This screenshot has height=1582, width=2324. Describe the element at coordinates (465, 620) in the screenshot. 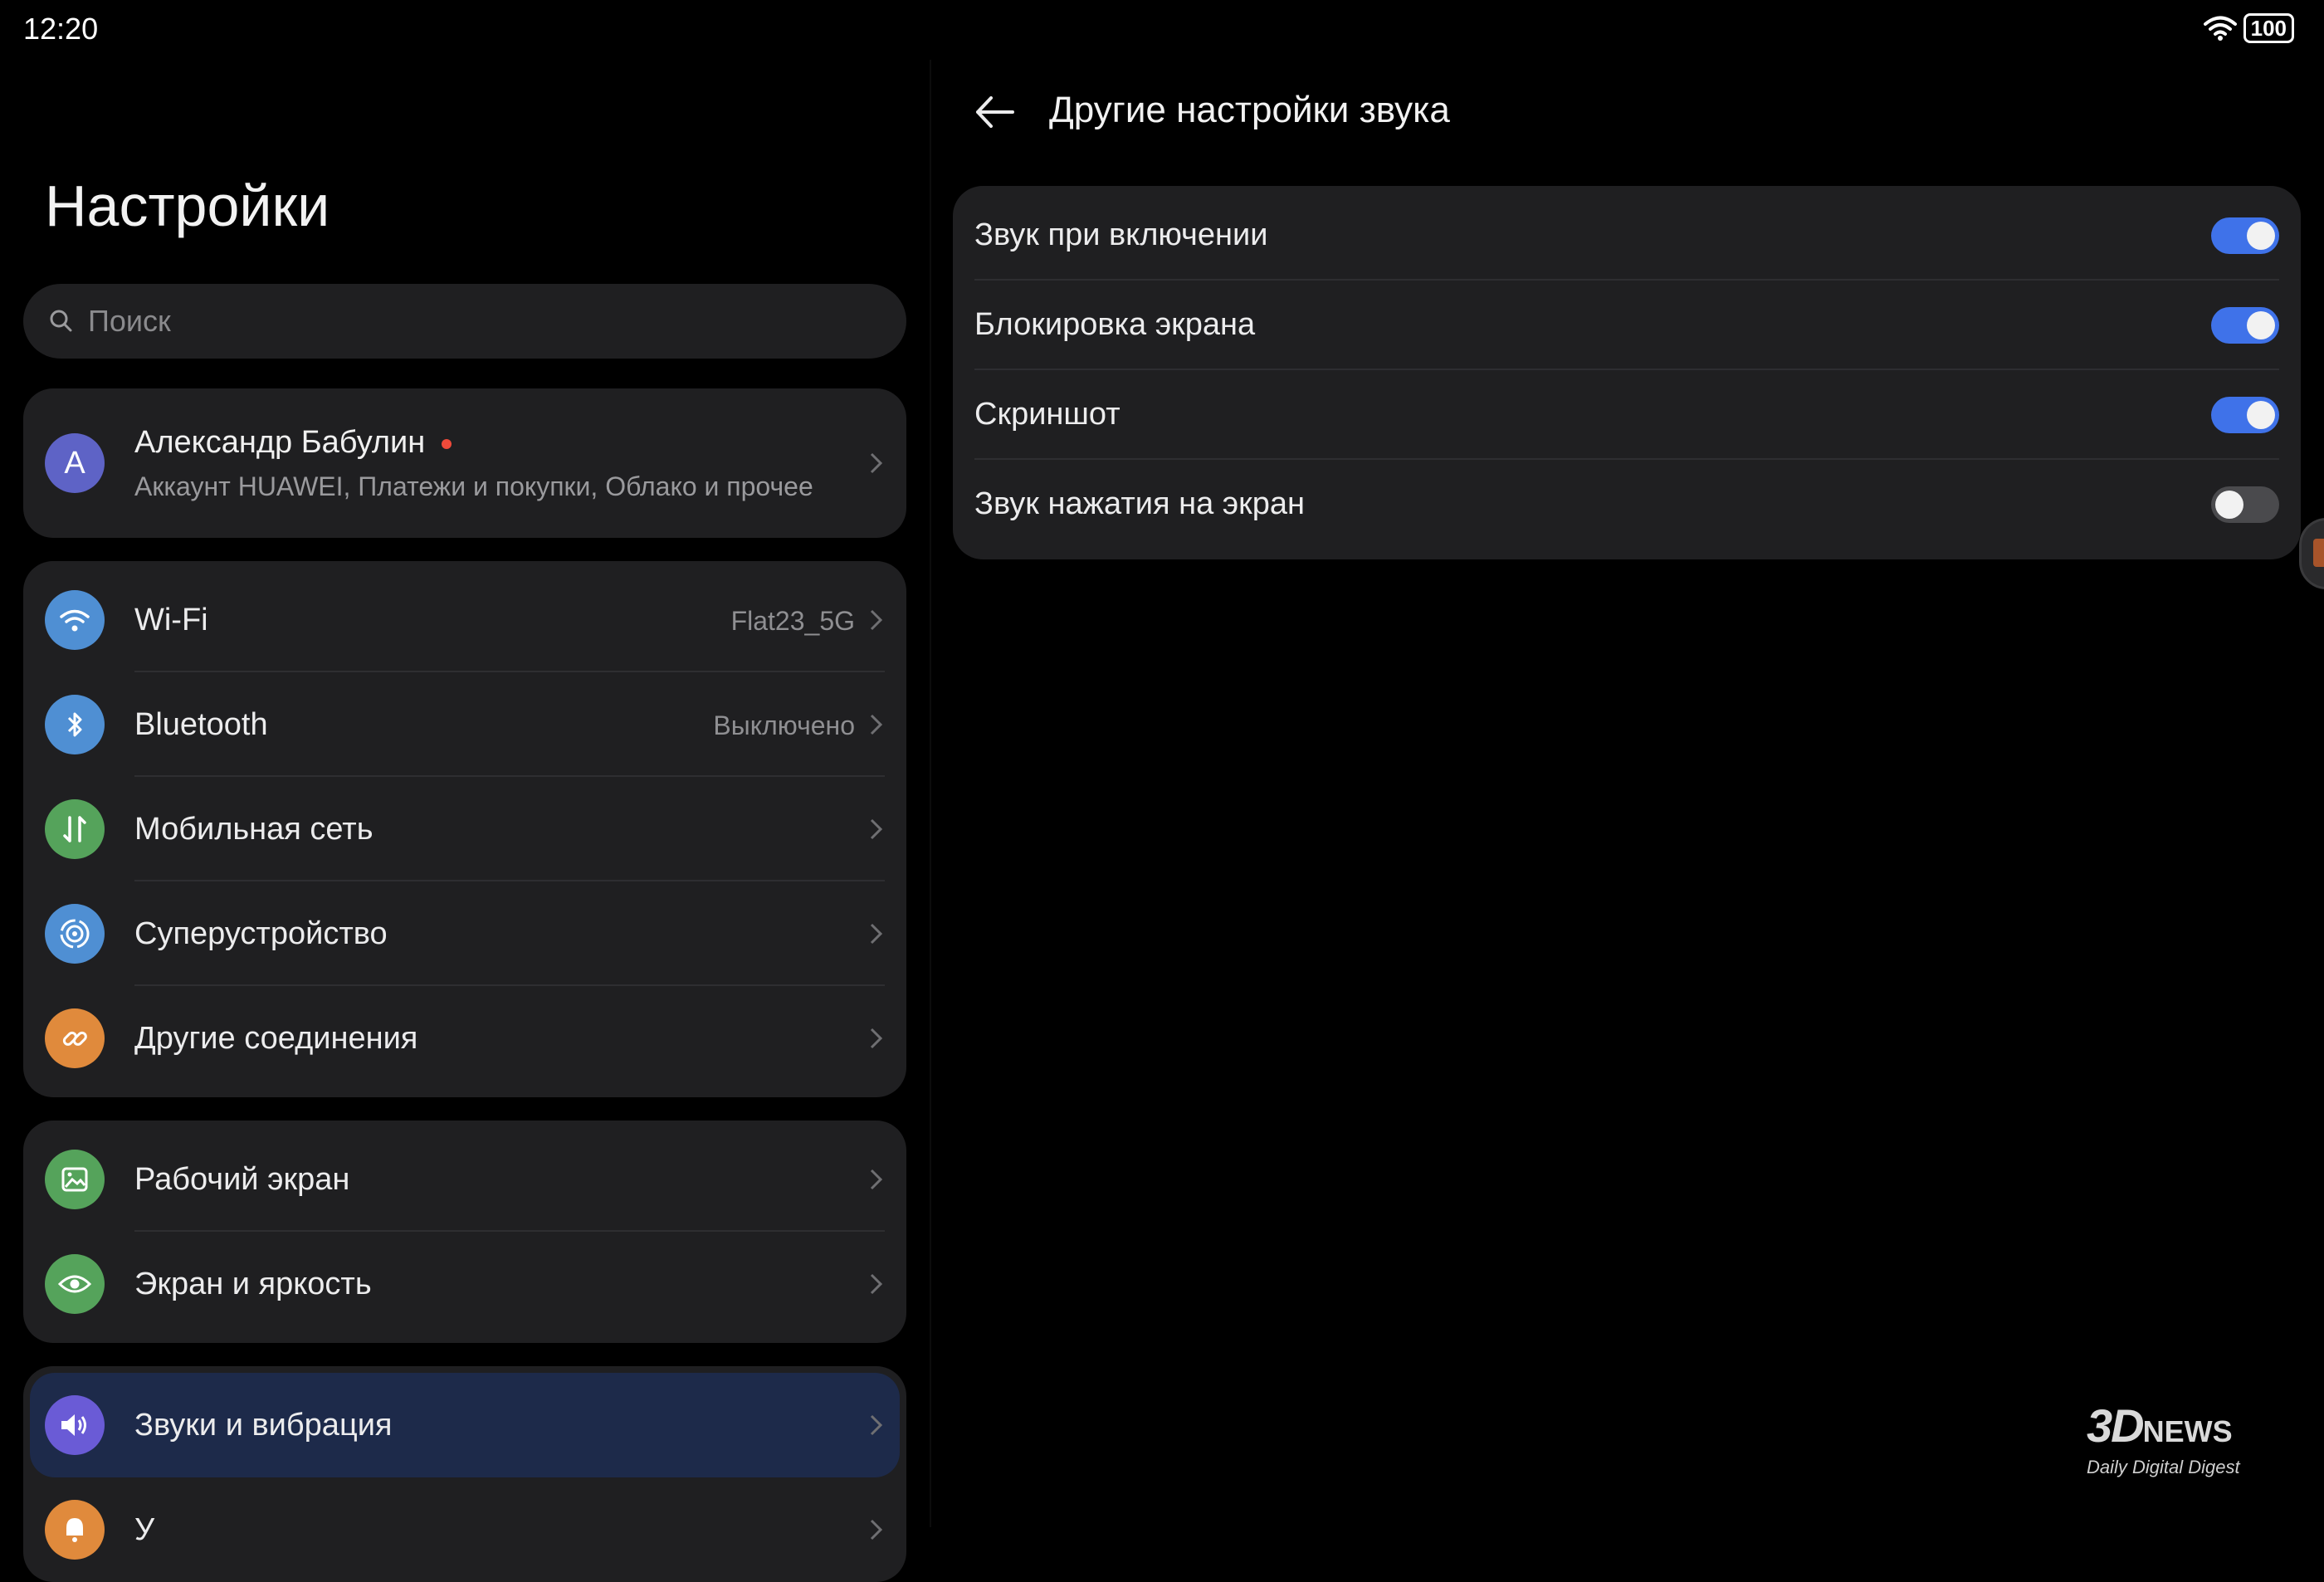

I see `settings-item-wifi: Wi-Fi Flat23_5G` at that location.